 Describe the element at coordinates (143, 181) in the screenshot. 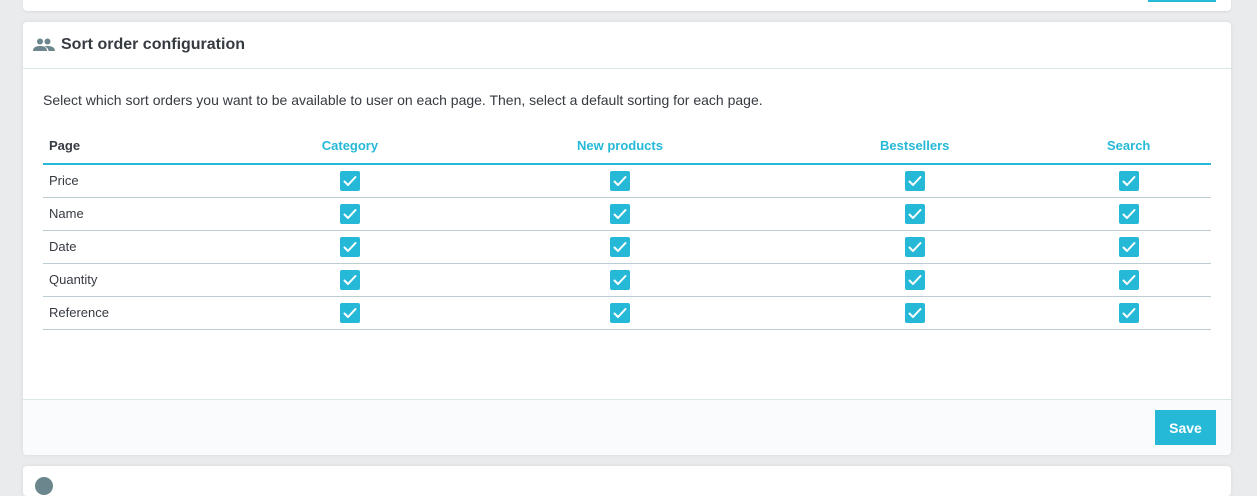

I see `row-label: Price` at that location.